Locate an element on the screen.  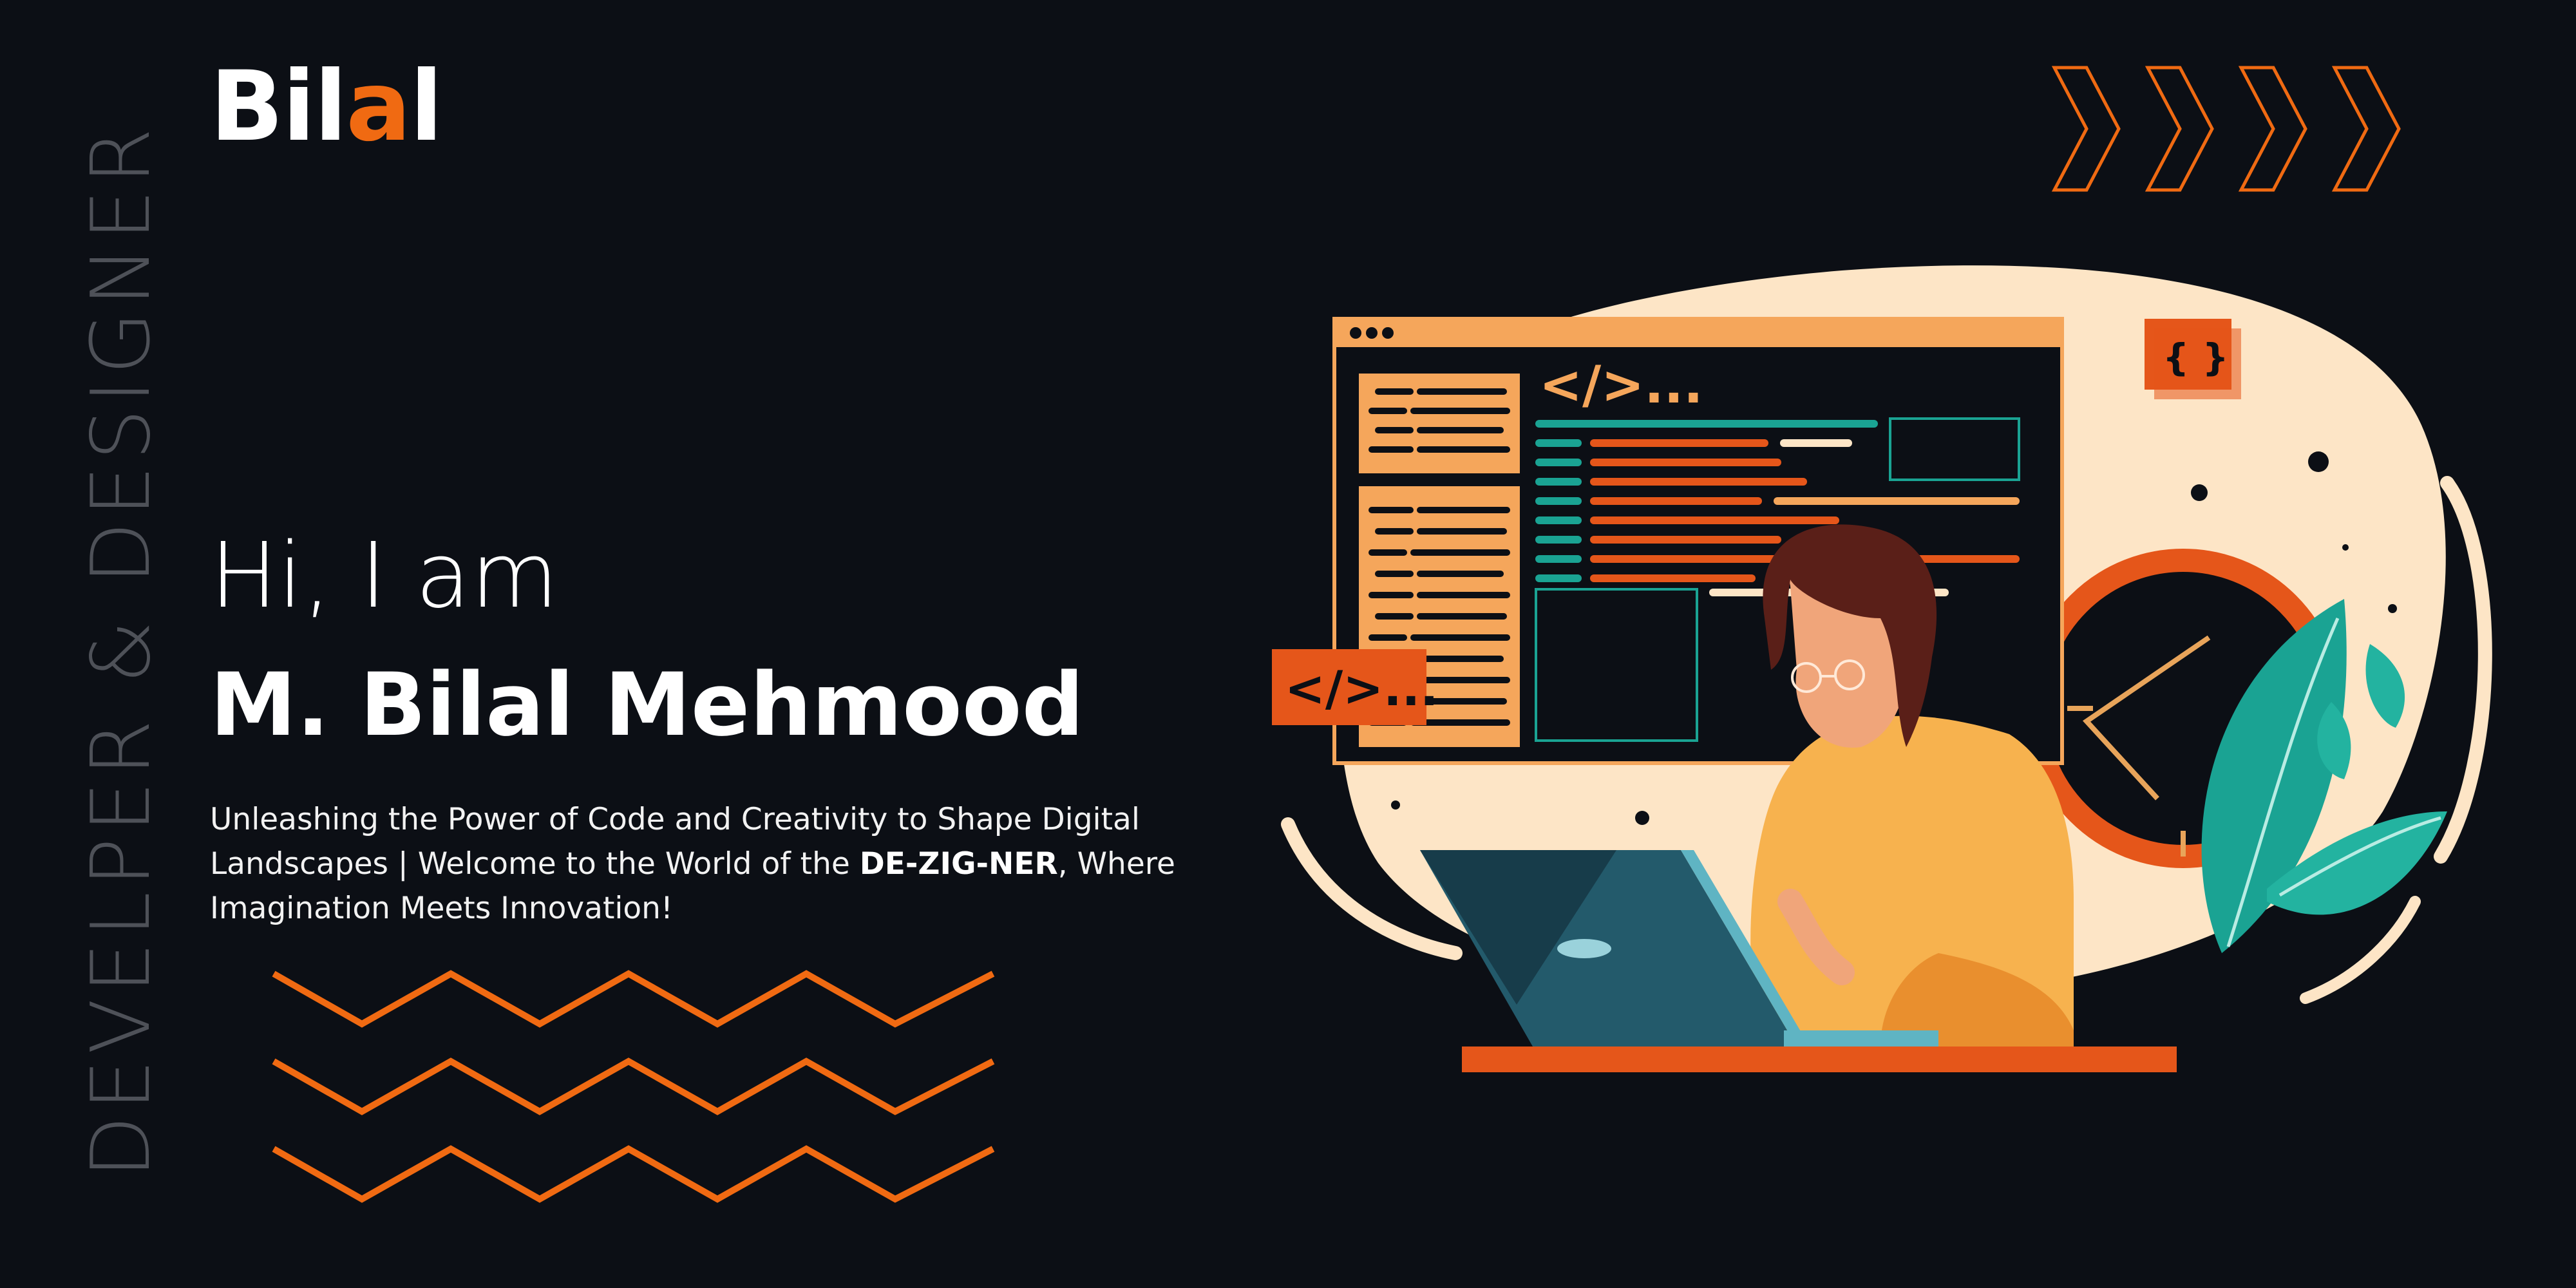
logo-text-start: Bil is located at coordinates (278, 107).